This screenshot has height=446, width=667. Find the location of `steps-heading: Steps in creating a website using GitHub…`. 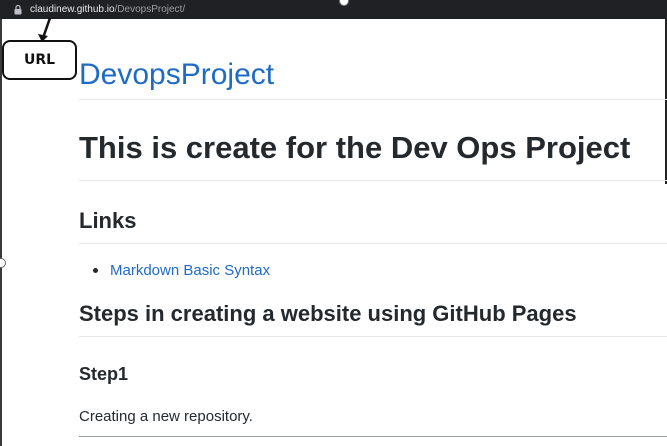

steps-heading: Steps in creating a website using GitHub… is located at coordinates (373, 318).